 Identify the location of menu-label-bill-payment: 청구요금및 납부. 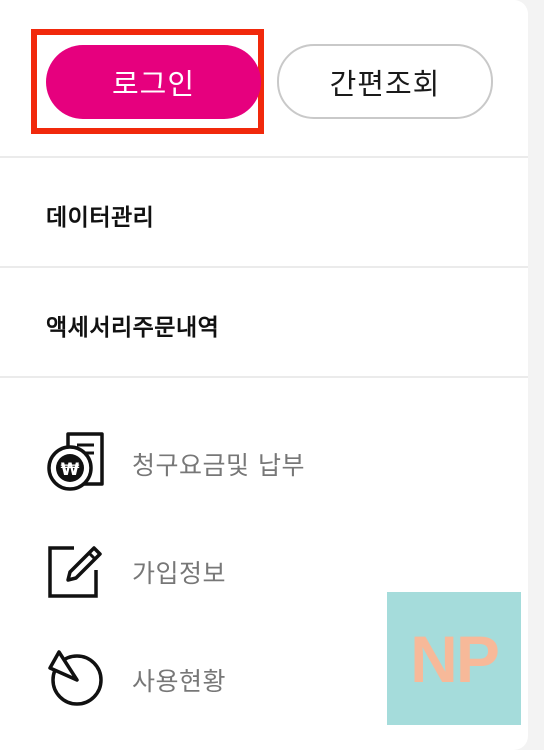
(218, 465).